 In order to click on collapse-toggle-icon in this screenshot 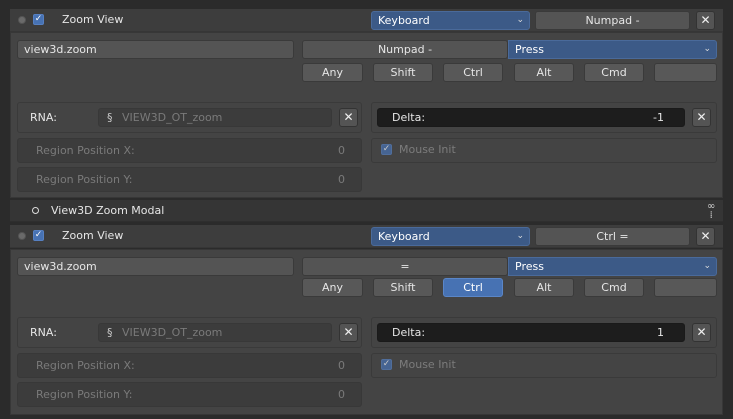, I will do `click(35, 210)`.